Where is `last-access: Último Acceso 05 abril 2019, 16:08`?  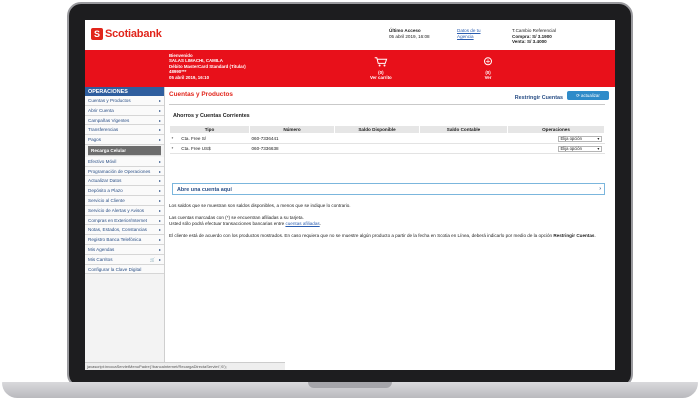 last-access: Último Acceso 05 abril 2019, 16:08 is located at coordinates (409, 33).